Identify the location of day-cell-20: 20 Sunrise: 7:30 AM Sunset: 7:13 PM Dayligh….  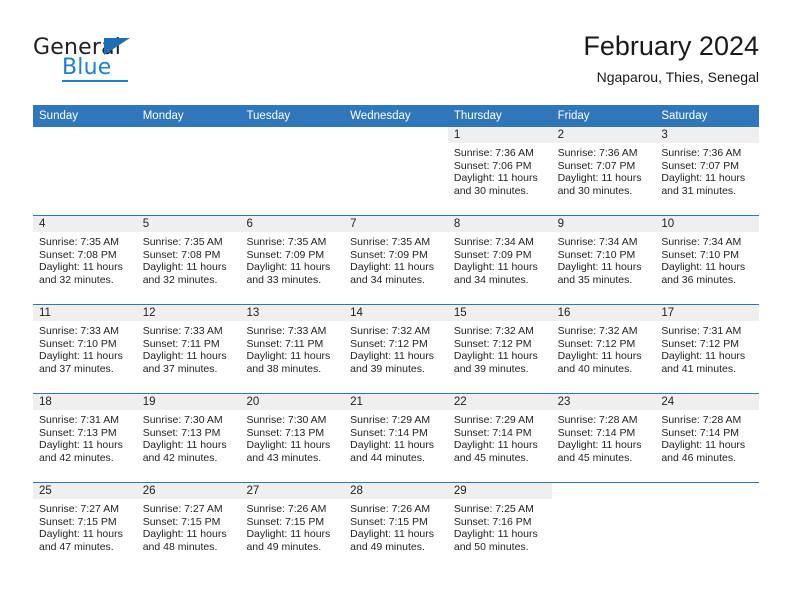
(292, 438).